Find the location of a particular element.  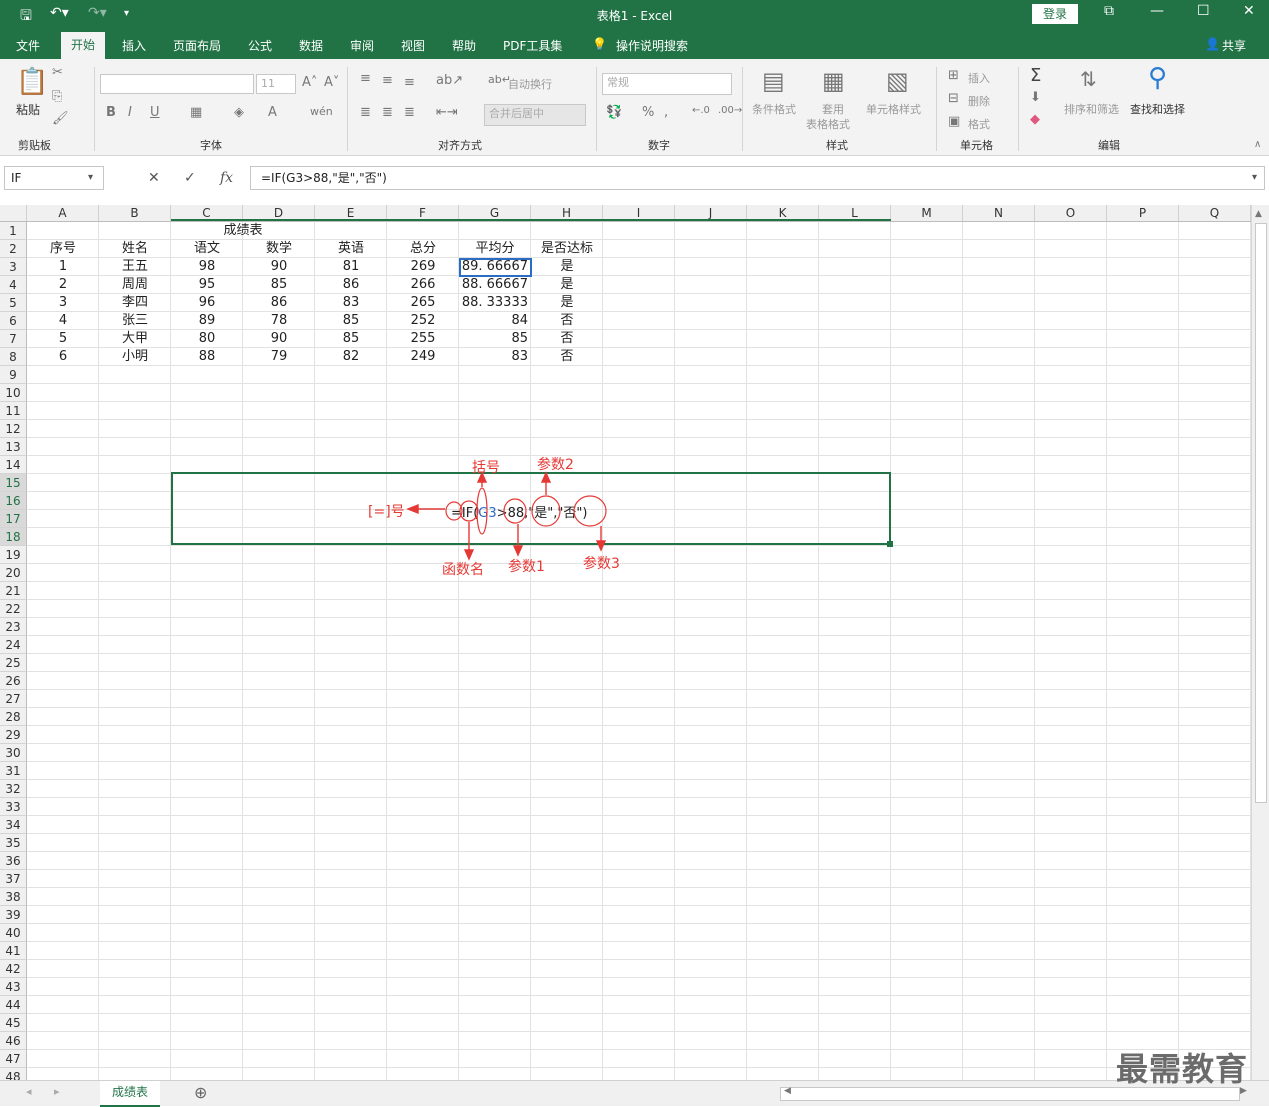

align-bottom-icon: ≡ is located at coordinates (409, 82).